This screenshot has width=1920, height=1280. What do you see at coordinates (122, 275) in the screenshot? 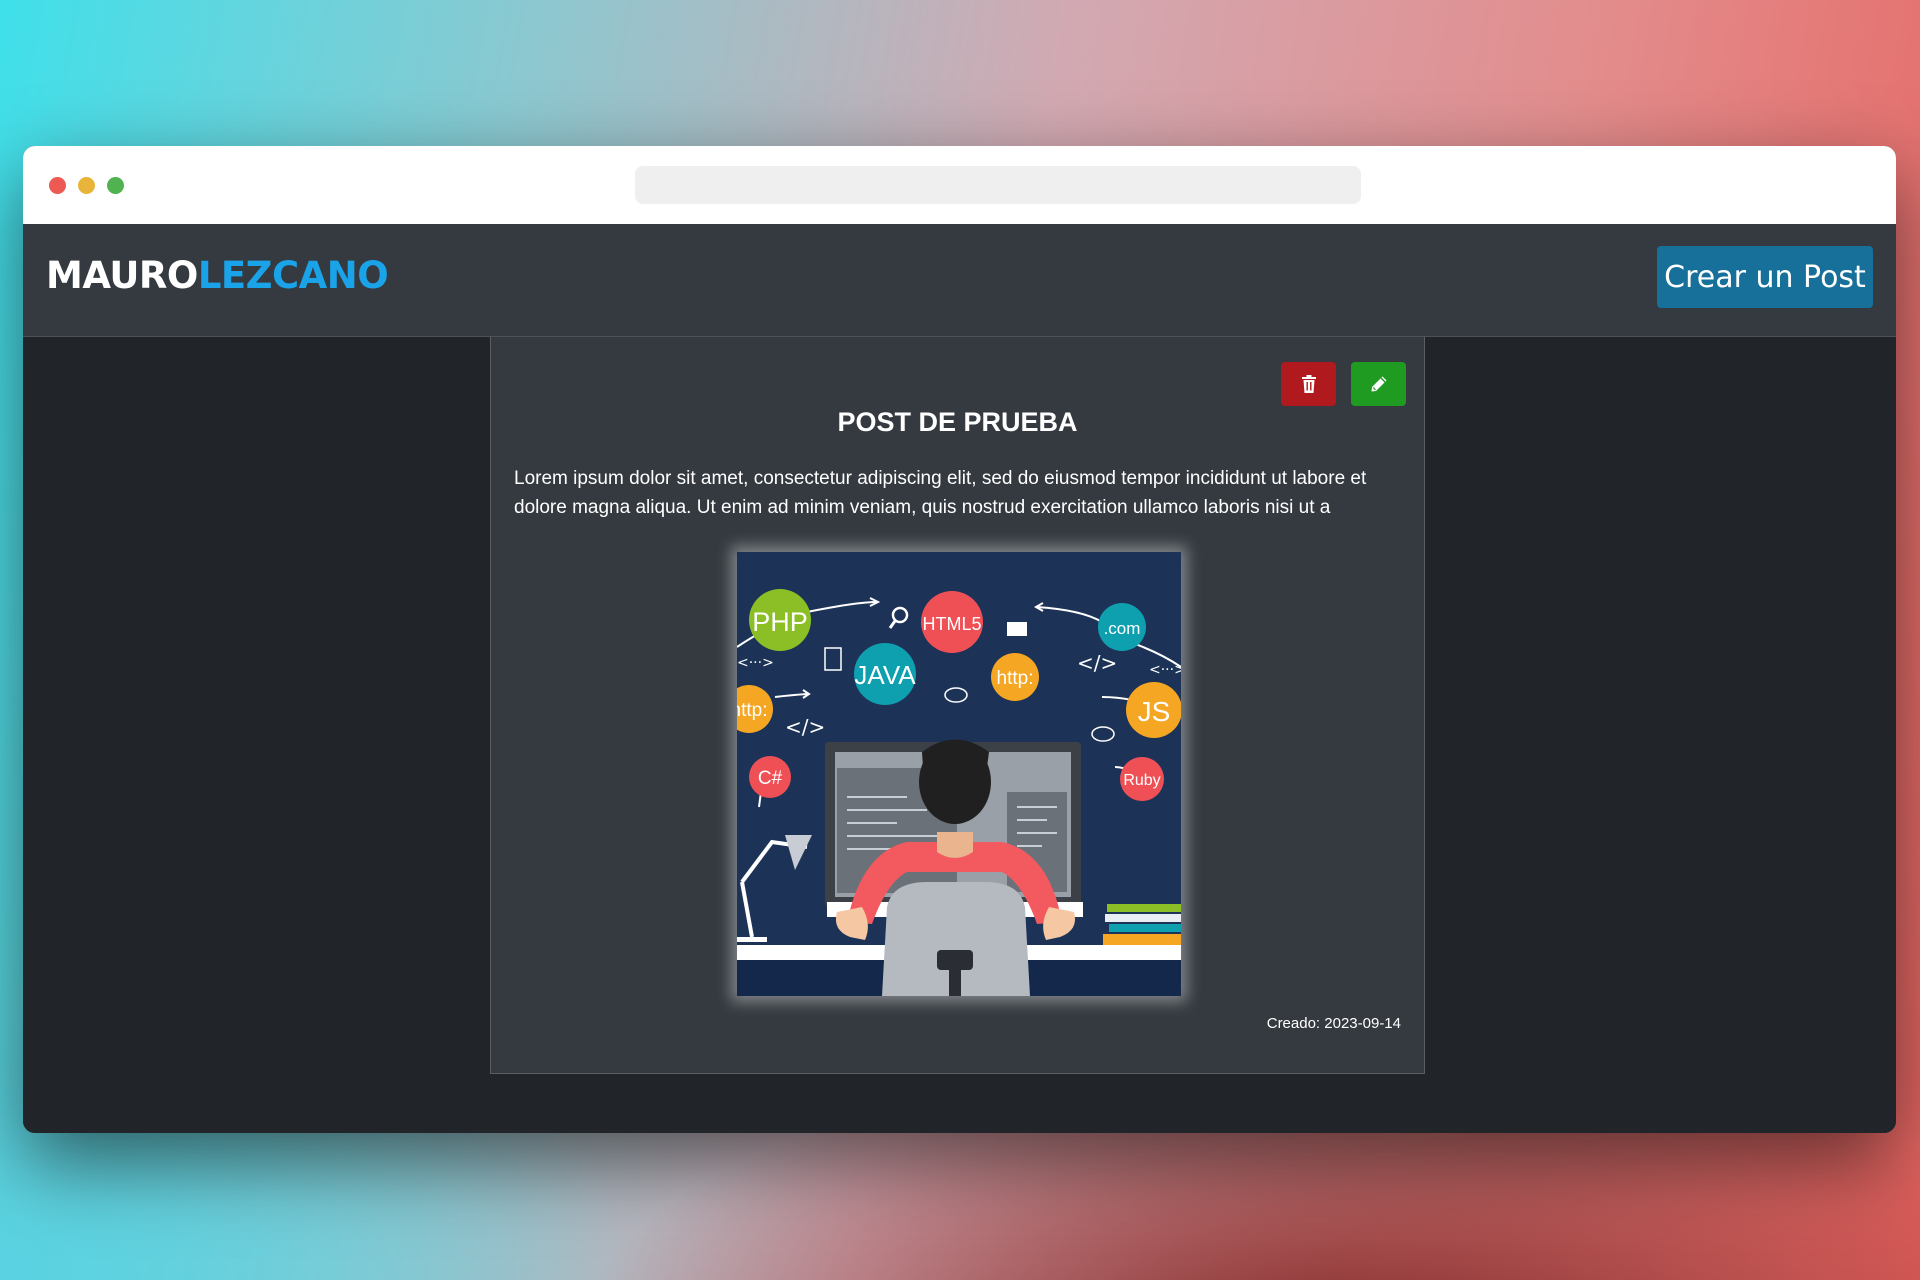
I see `brand-first: MAURO` at bounding box center [122, 275].